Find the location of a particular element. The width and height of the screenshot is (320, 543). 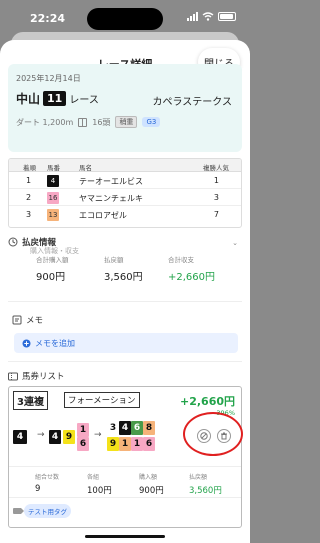

battery-icon is located at coordinates (227, 16).